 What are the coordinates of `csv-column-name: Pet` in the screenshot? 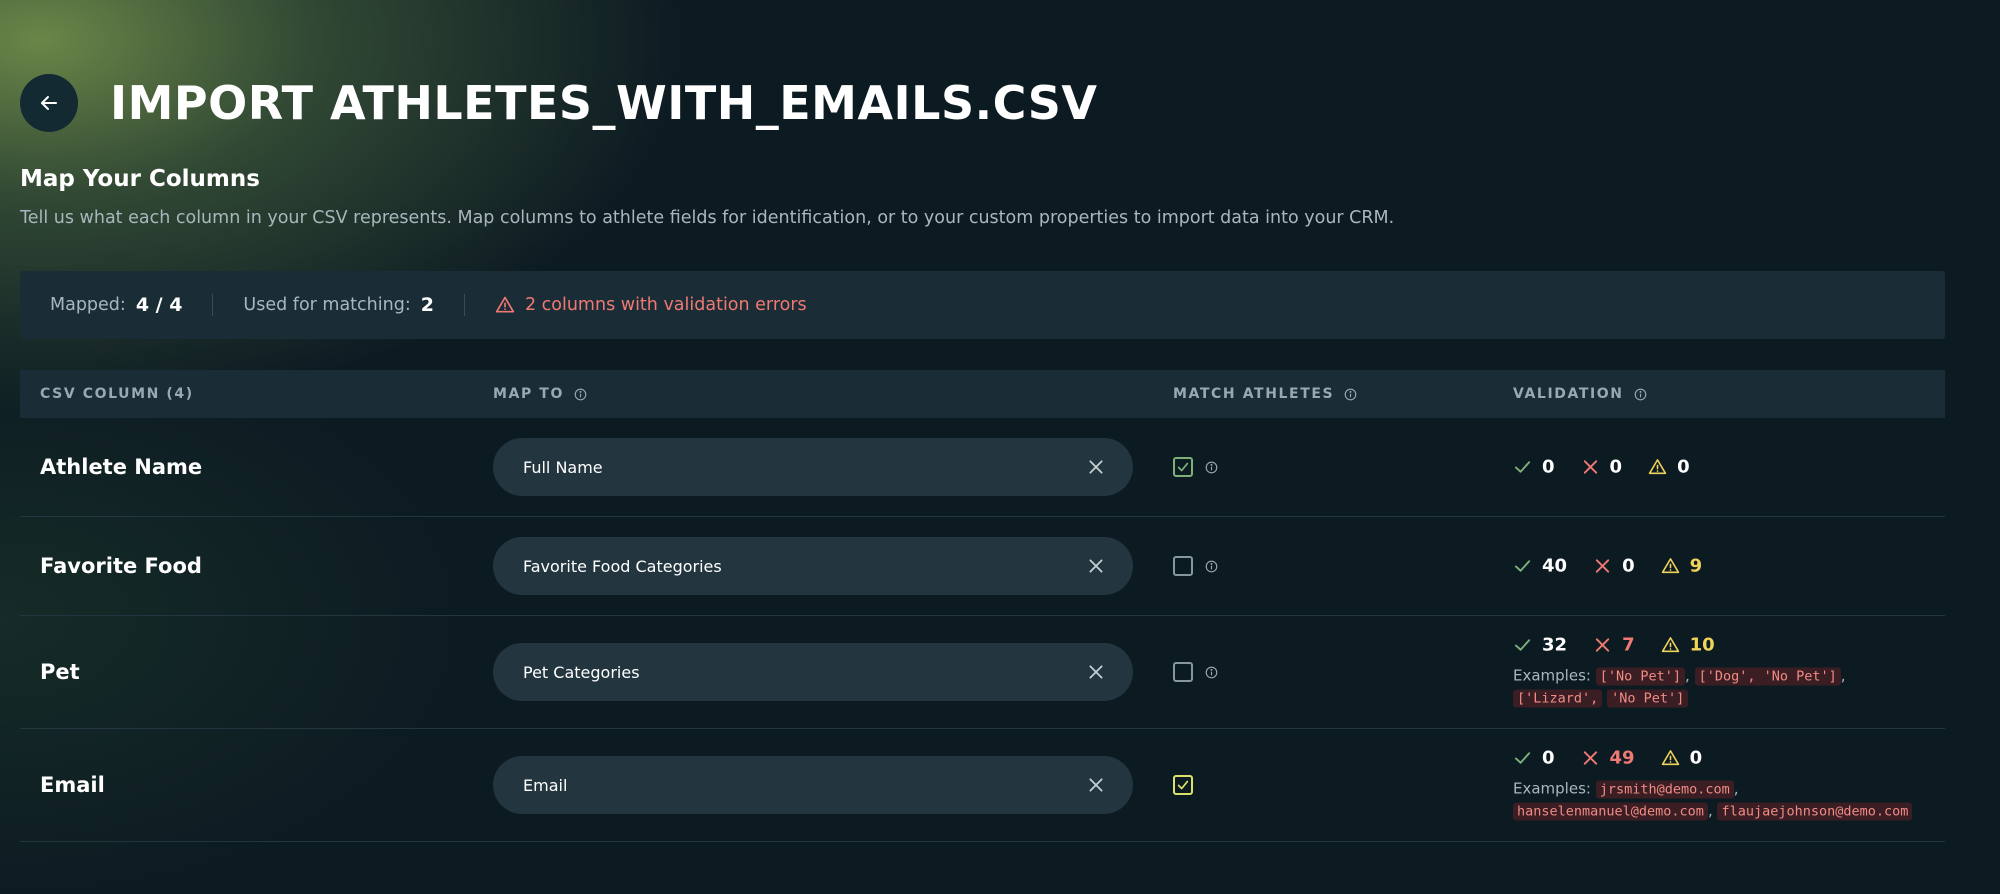 It's located at (60, 672).